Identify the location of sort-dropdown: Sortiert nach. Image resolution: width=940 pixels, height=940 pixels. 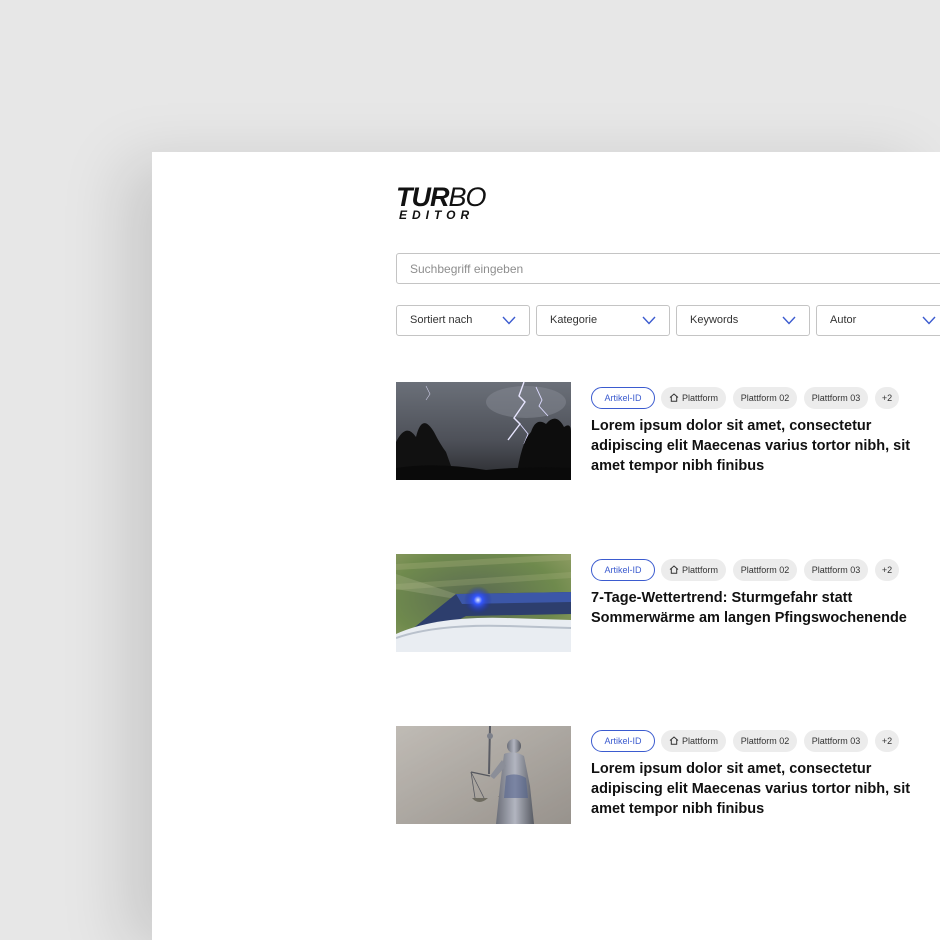
(463, 320).